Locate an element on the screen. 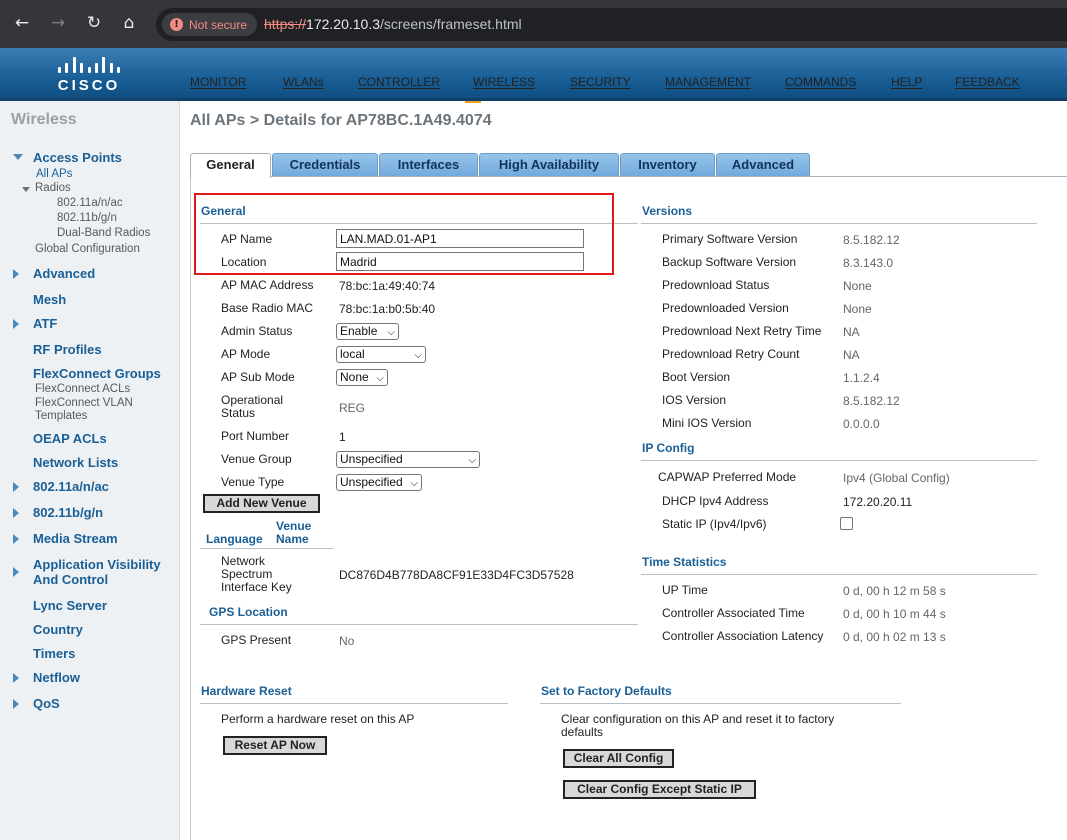 This screenshot has height=840, width=1067. tab-high-availability: High Availability is located at coordinates (549, 165).